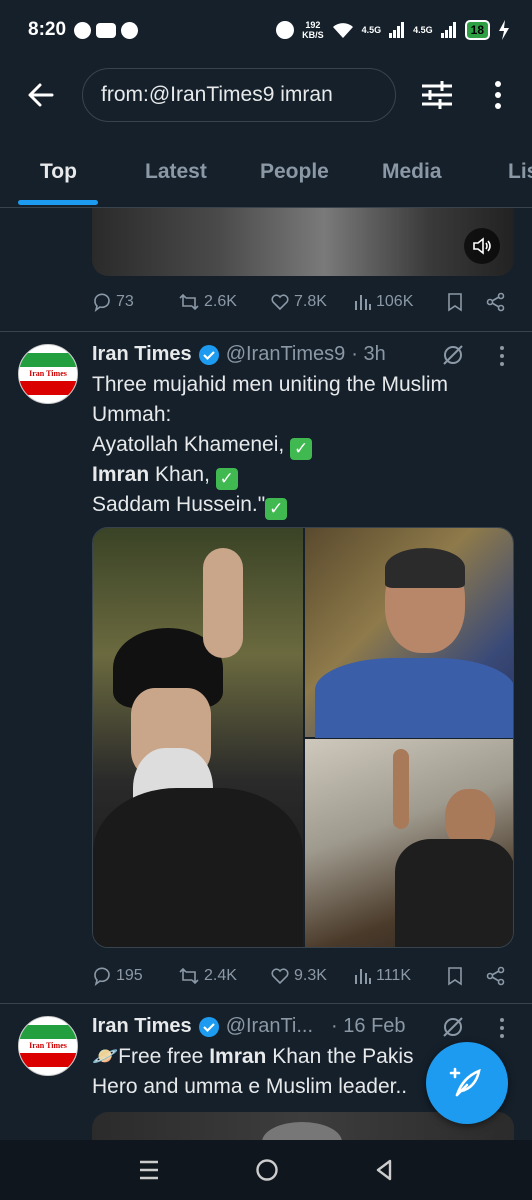 The height and width of the screenshot is (1200, 532). What do you see at coordinates (302, 505) in the screenshot?
I see `tweet-line: Saddam Hussein." ✓` at bounding box center [302, 505].